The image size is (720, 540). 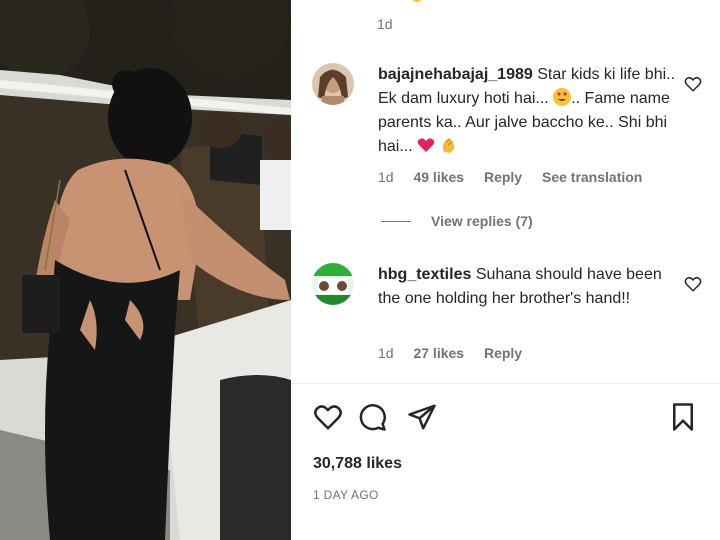 What do you see at coordinates (372, 417) in the screenshot?
I see `comment-icon` at bounding box center [372, 417].